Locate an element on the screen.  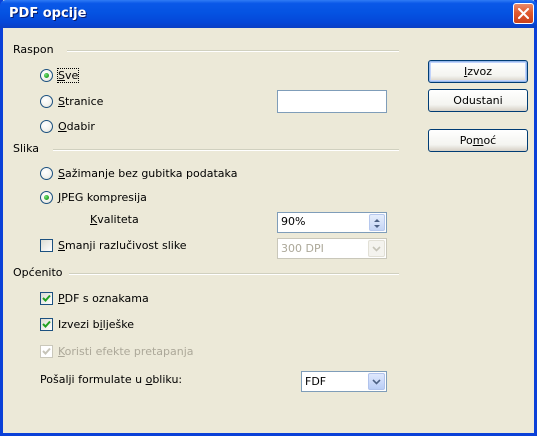
tagged-pdf-box is located at coordinates (46, 298).